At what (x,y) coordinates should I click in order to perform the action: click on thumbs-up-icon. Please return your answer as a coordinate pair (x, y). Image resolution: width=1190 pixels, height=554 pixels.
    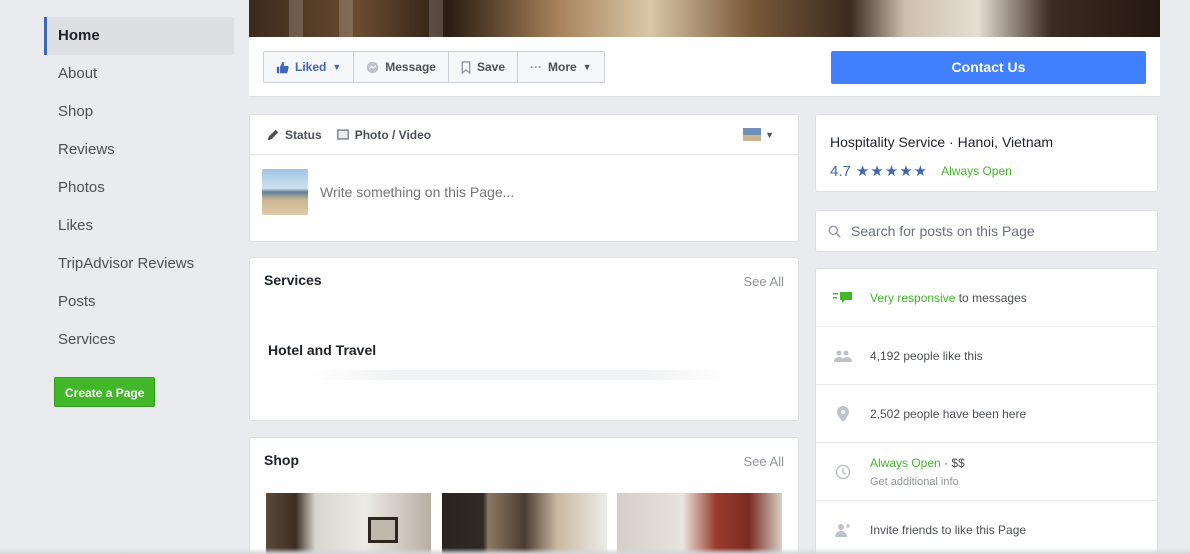
    Looking at the image, I should click on (282, 67).